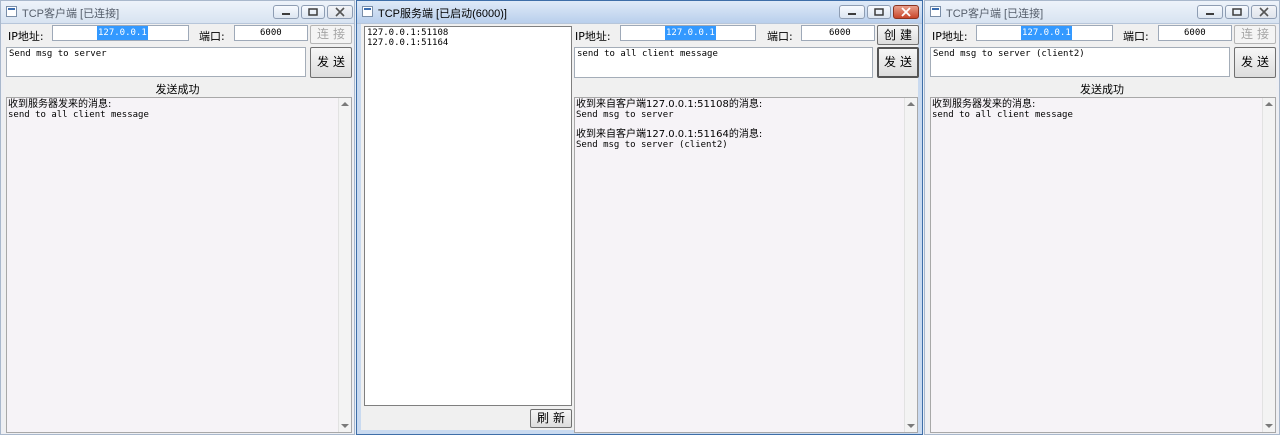  Describe the element at coordinates (468, 216) in the screenshot. I see `client-list: 127.0.0.1:51108 127.0.0.1:51164` at that location.